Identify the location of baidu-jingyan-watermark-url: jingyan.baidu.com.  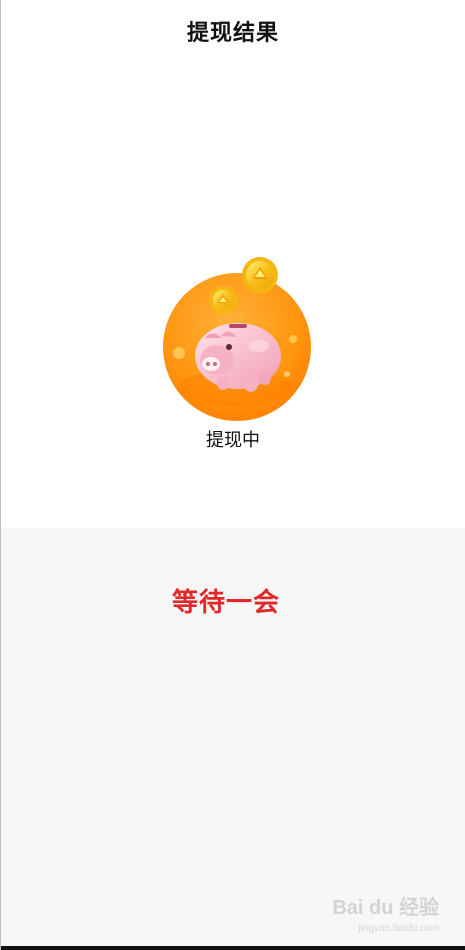
(398, 928).